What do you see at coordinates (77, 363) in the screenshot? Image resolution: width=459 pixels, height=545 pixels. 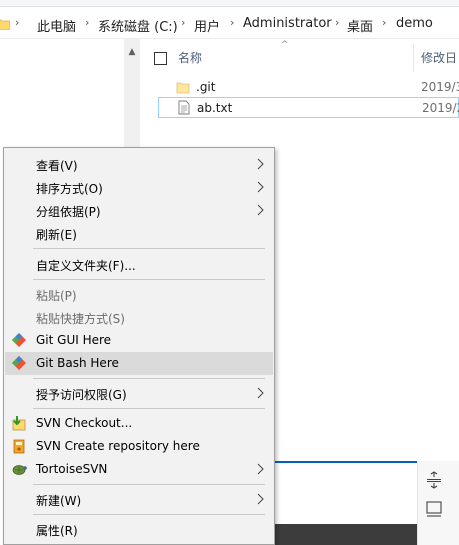 I see `menu-item-label: Git Bash Here` at bounding box center [77, 363].